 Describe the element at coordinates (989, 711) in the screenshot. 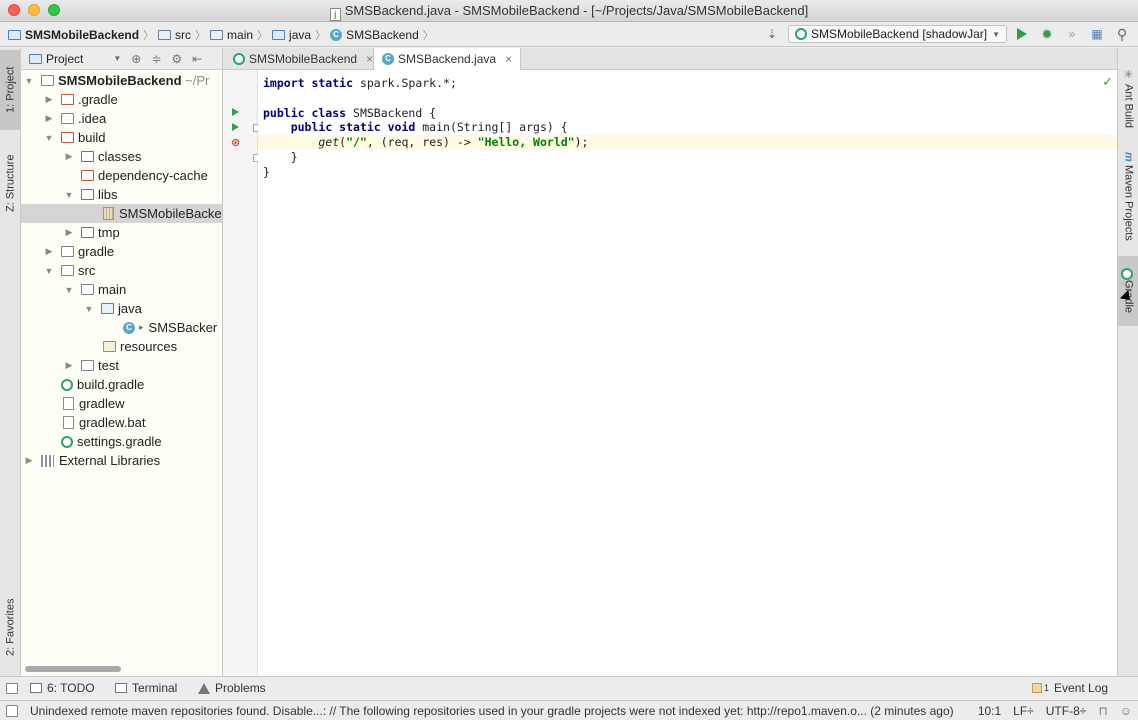

I see `caret-position: 10:1` at that location.